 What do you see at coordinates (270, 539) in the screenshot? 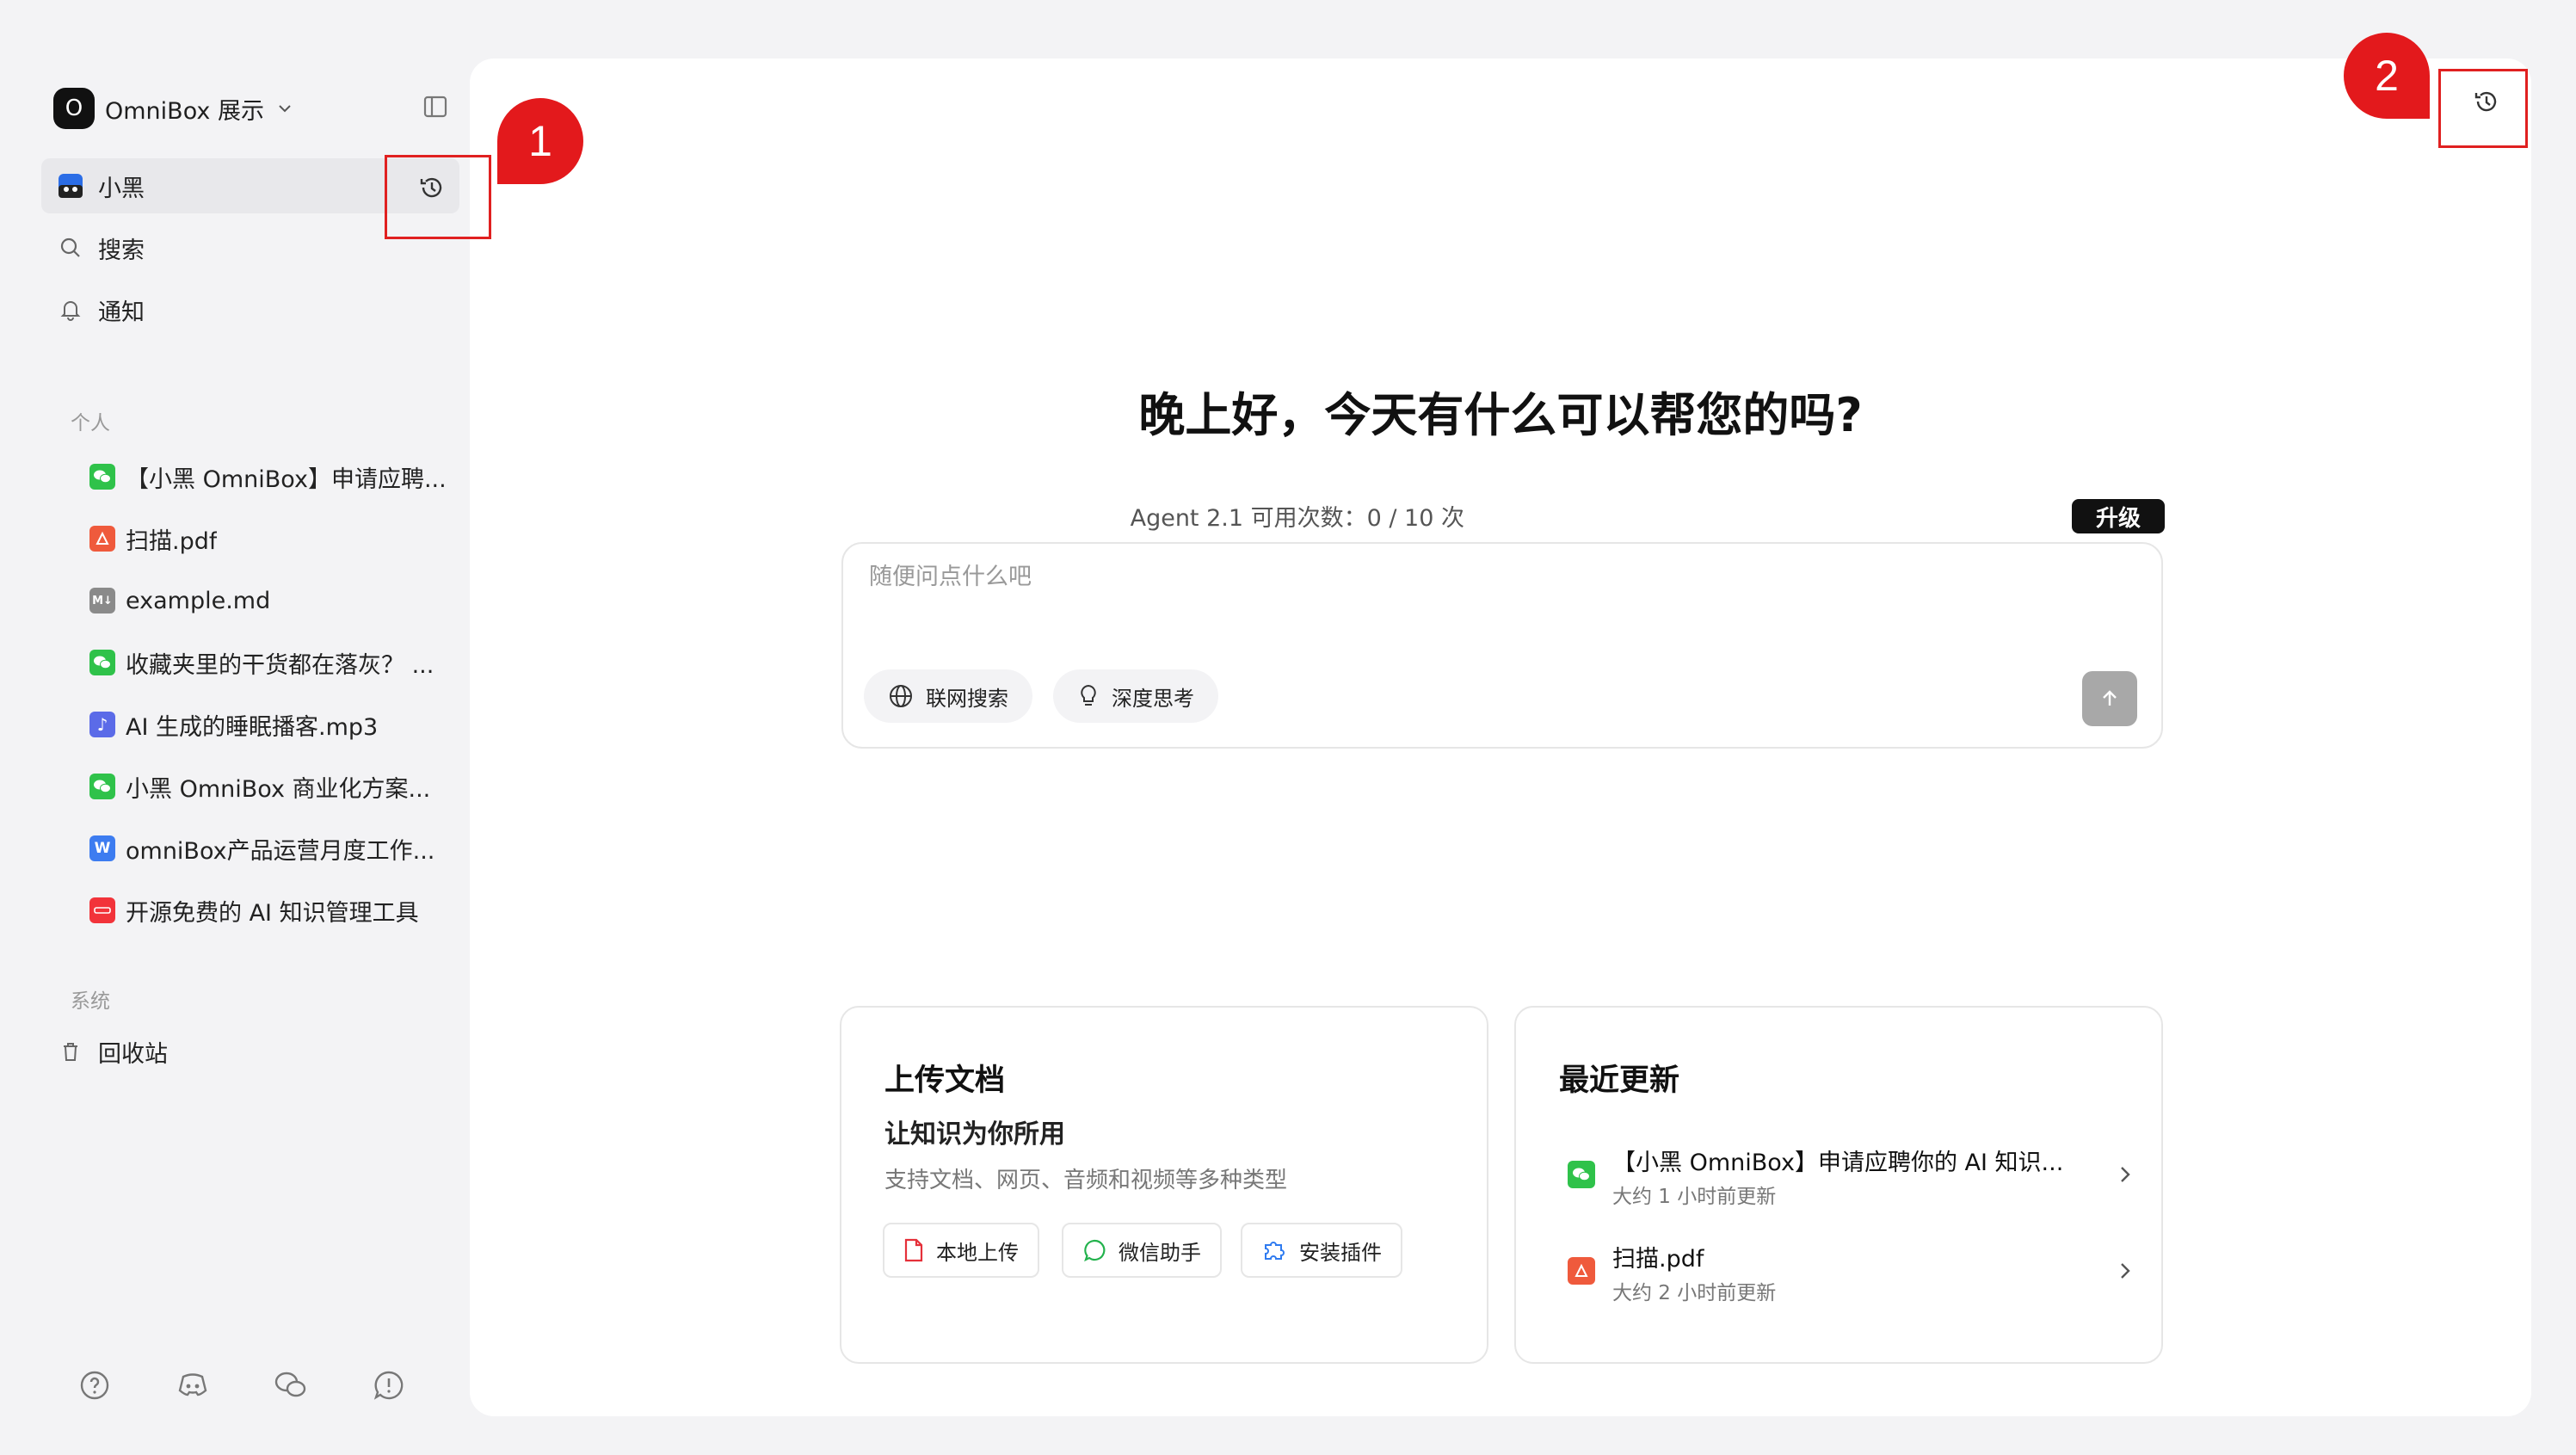
I see `sidebar-doc: 扫描.pdf` at bounding box center [270, 539].